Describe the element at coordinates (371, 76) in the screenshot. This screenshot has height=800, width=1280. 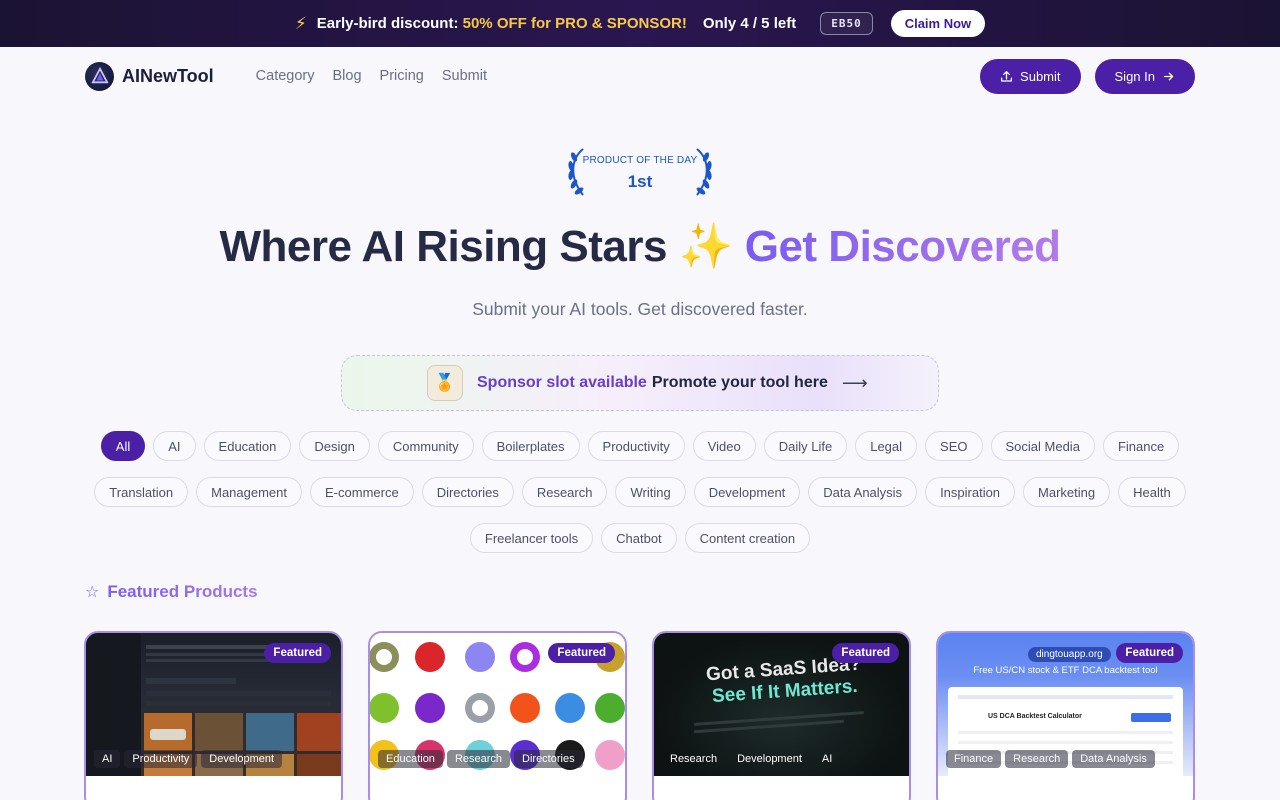
I see `main-nav: Category Blog Pricing Submit` at that location.